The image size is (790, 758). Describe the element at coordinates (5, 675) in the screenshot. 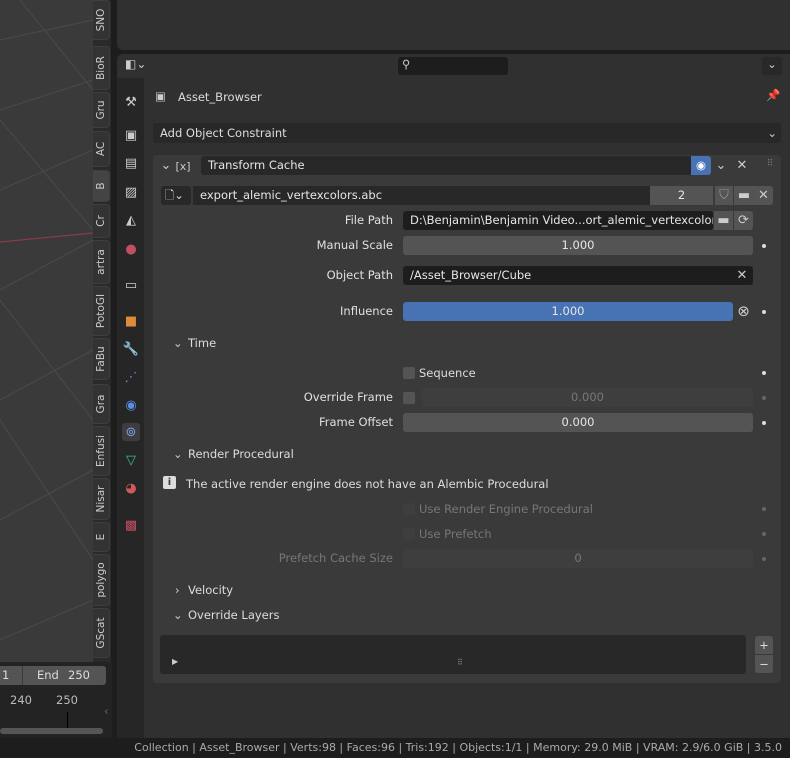

I see `start-frame: 1` at that location.